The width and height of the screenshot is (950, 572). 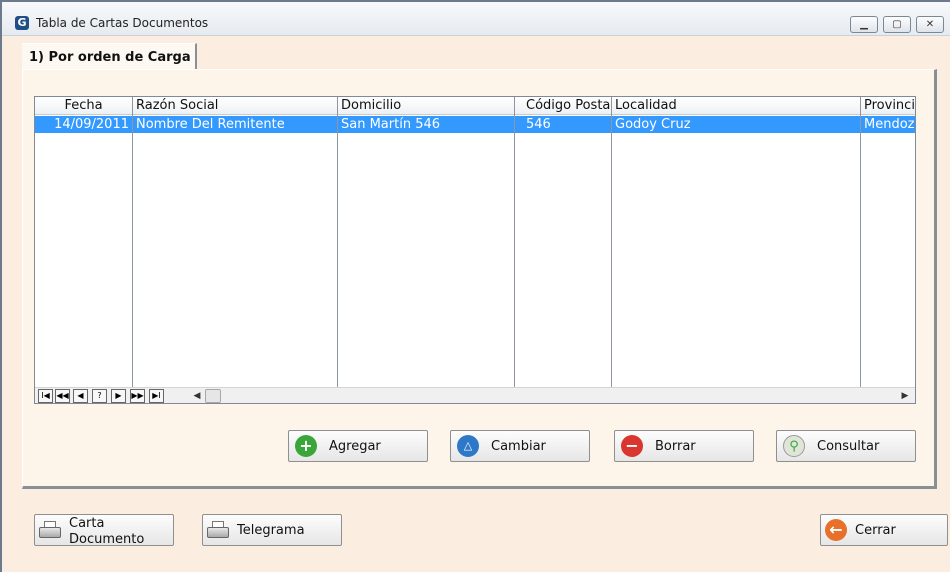 What do you see at coordinates (475, 395) in the screenshot?
I see `grid-navigation-bar: I◀ ◀◀ ◀ ? ▶ ▶▶ ▶I ◀ ▶` at bounding box center [475, 395].